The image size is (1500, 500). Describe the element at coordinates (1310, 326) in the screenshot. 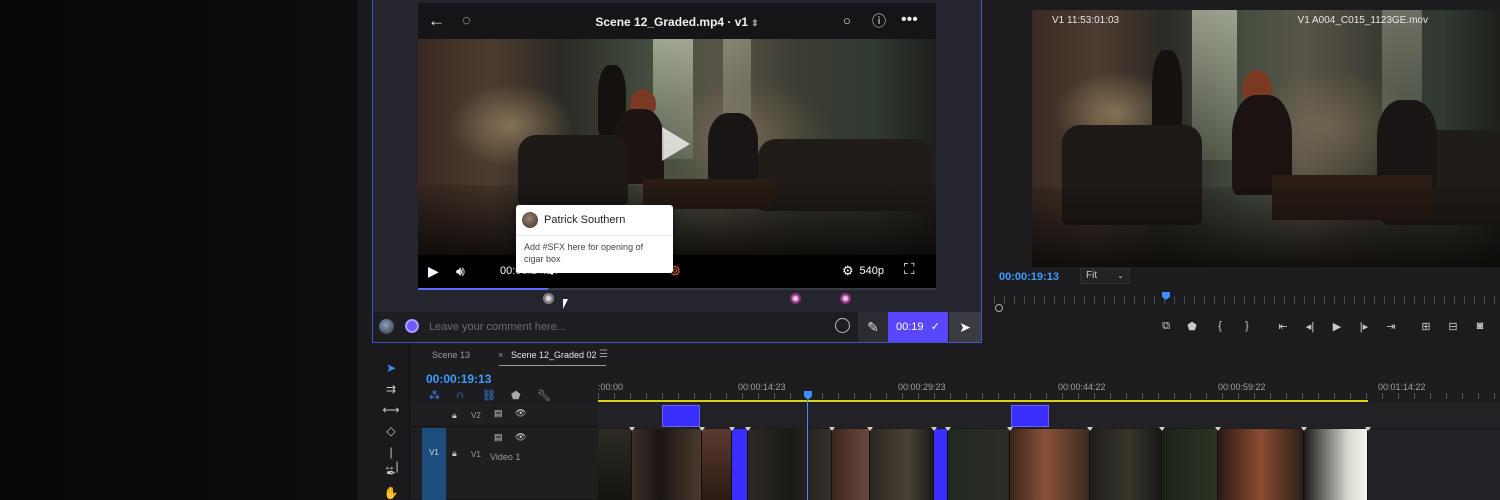

I see `step-back-icon: ◂|` at that location.